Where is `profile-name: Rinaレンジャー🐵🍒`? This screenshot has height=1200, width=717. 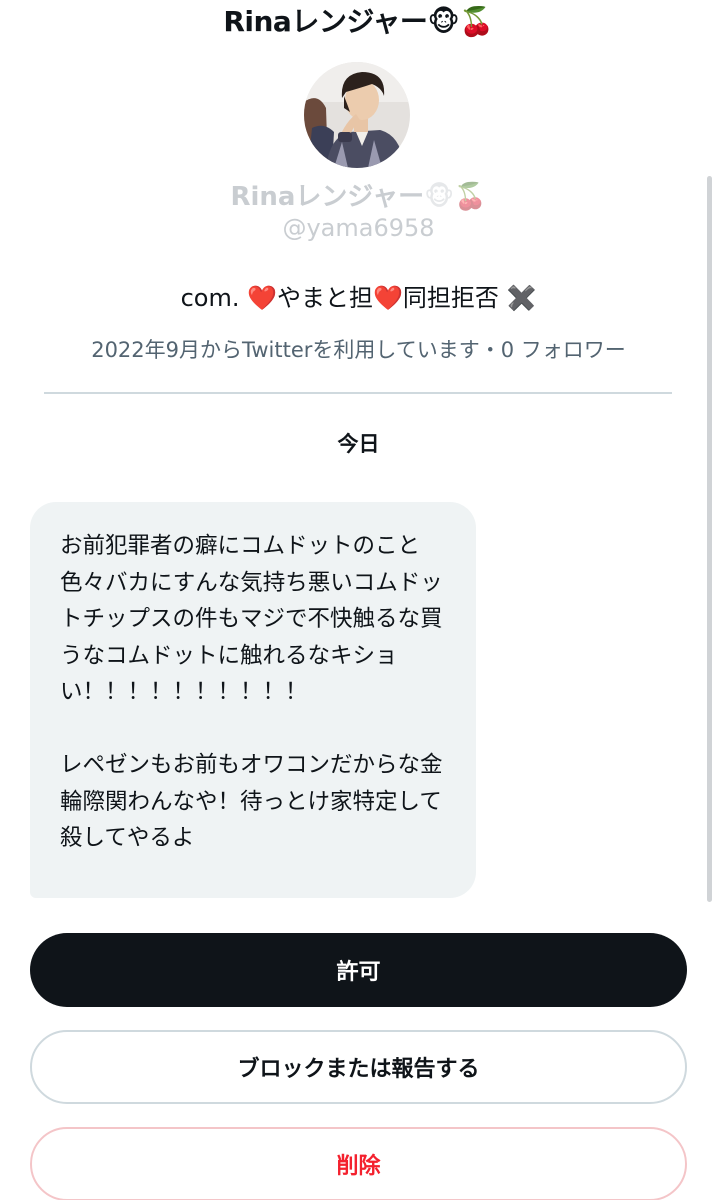
profile-name: Rinaレンジャー🐵🍒 is located at coordinates (358, 194).